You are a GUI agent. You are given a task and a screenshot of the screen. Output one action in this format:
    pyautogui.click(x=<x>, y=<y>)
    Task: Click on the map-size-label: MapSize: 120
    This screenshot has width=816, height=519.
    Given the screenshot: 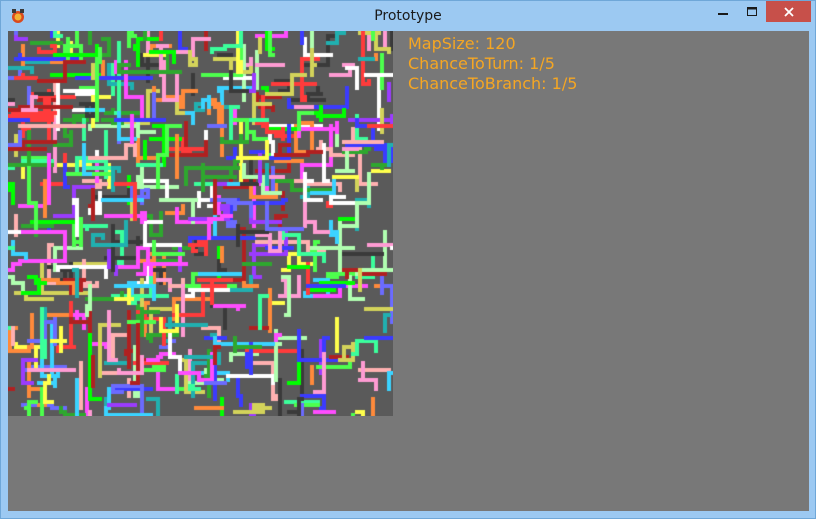 What is the action you would take?
    pyautogui.click(x=462, y=43)
    